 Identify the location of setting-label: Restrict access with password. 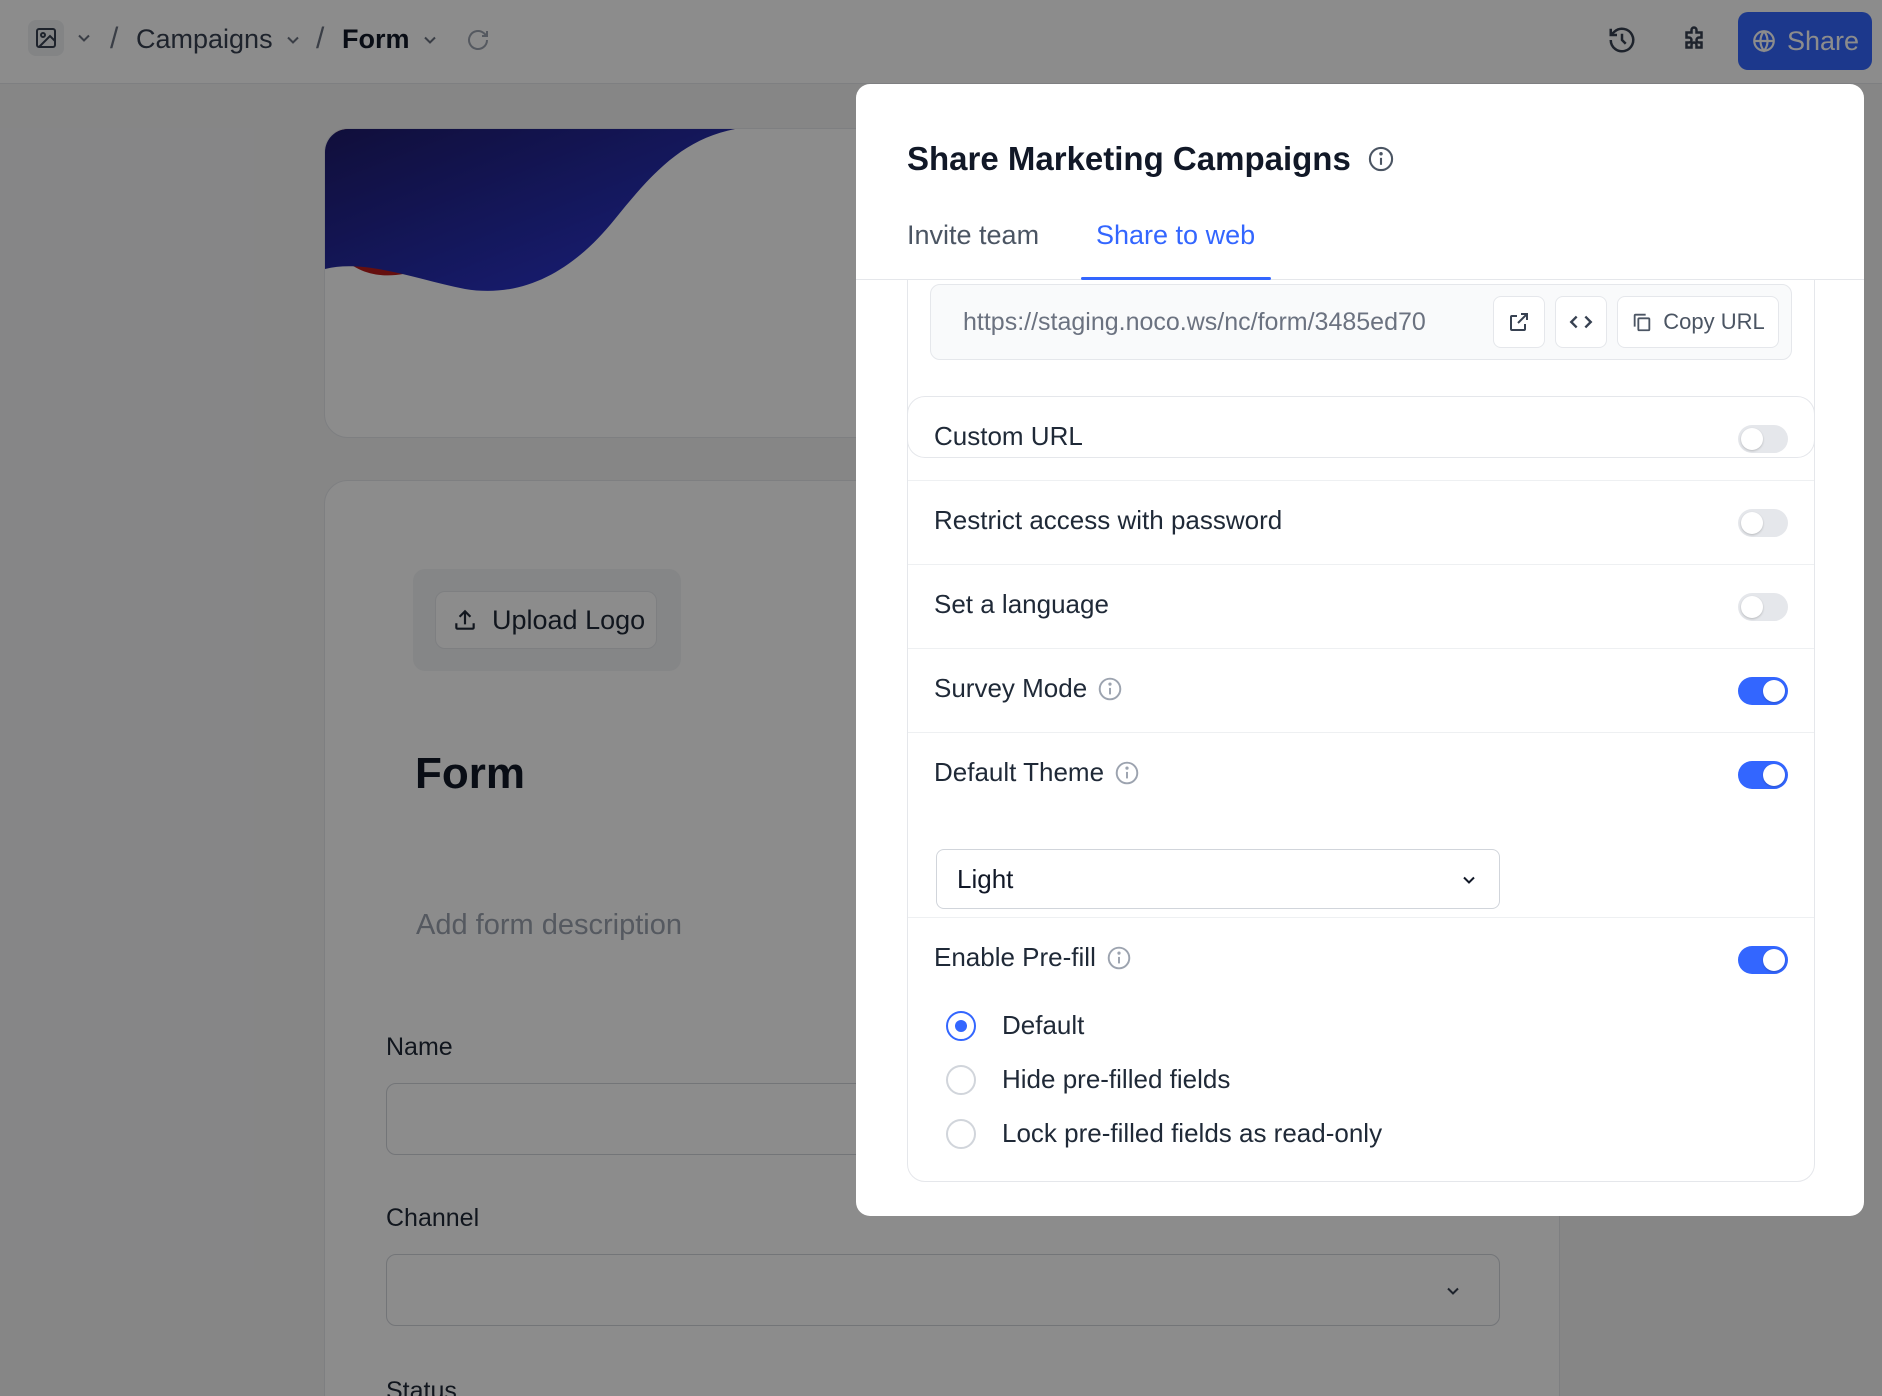
(1108, 520).